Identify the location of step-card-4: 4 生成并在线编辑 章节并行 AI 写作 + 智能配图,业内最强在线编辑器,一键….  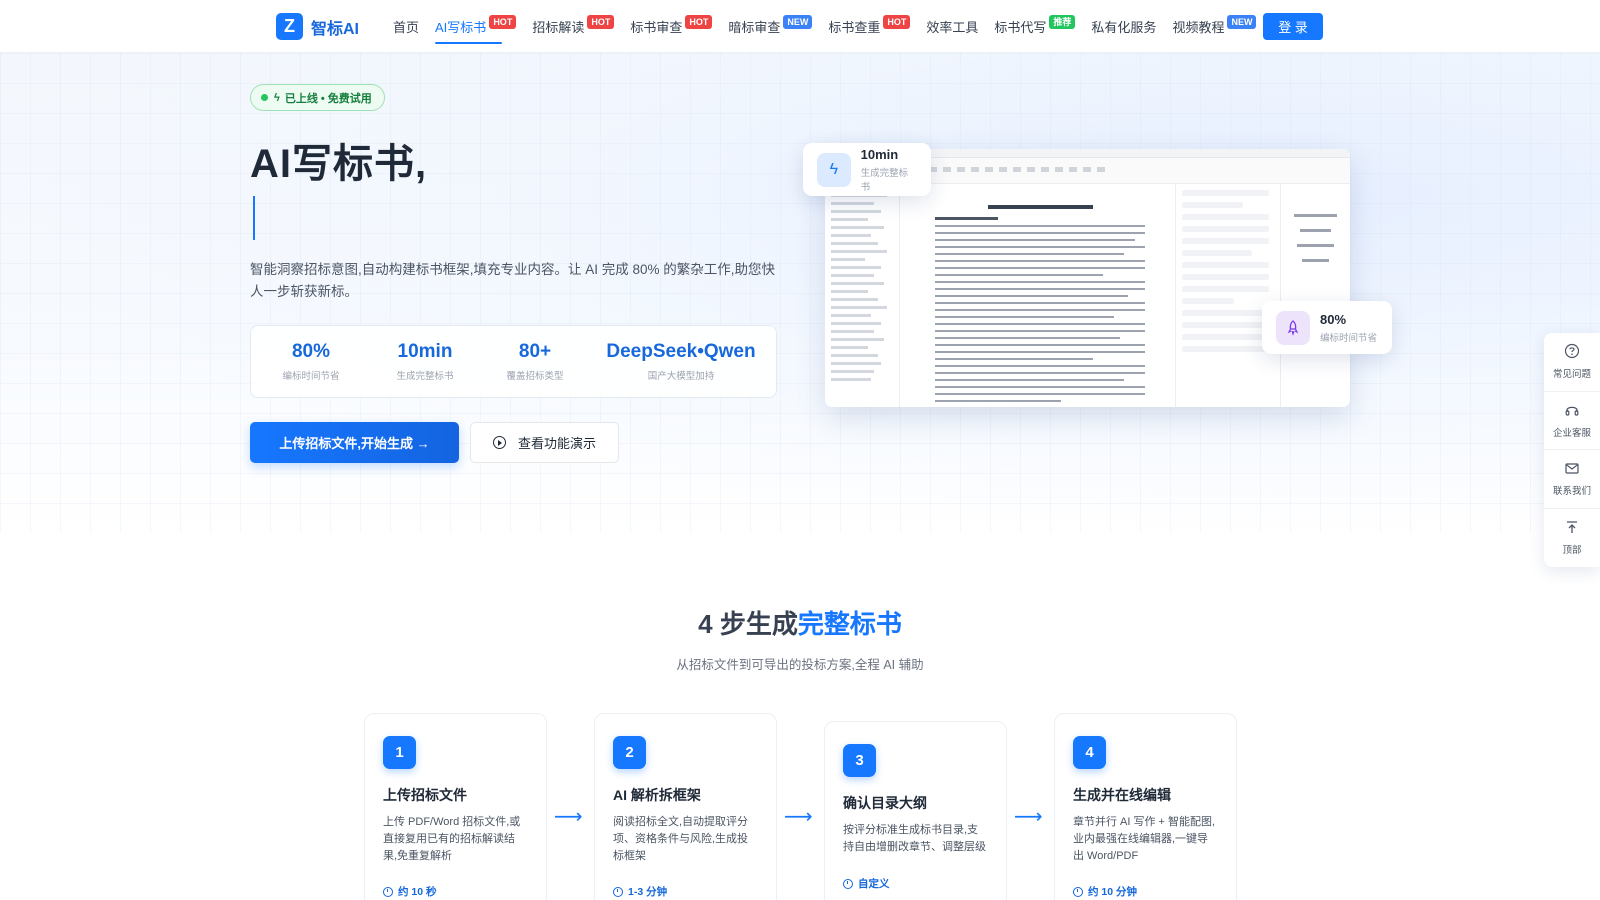
(1145, 806).